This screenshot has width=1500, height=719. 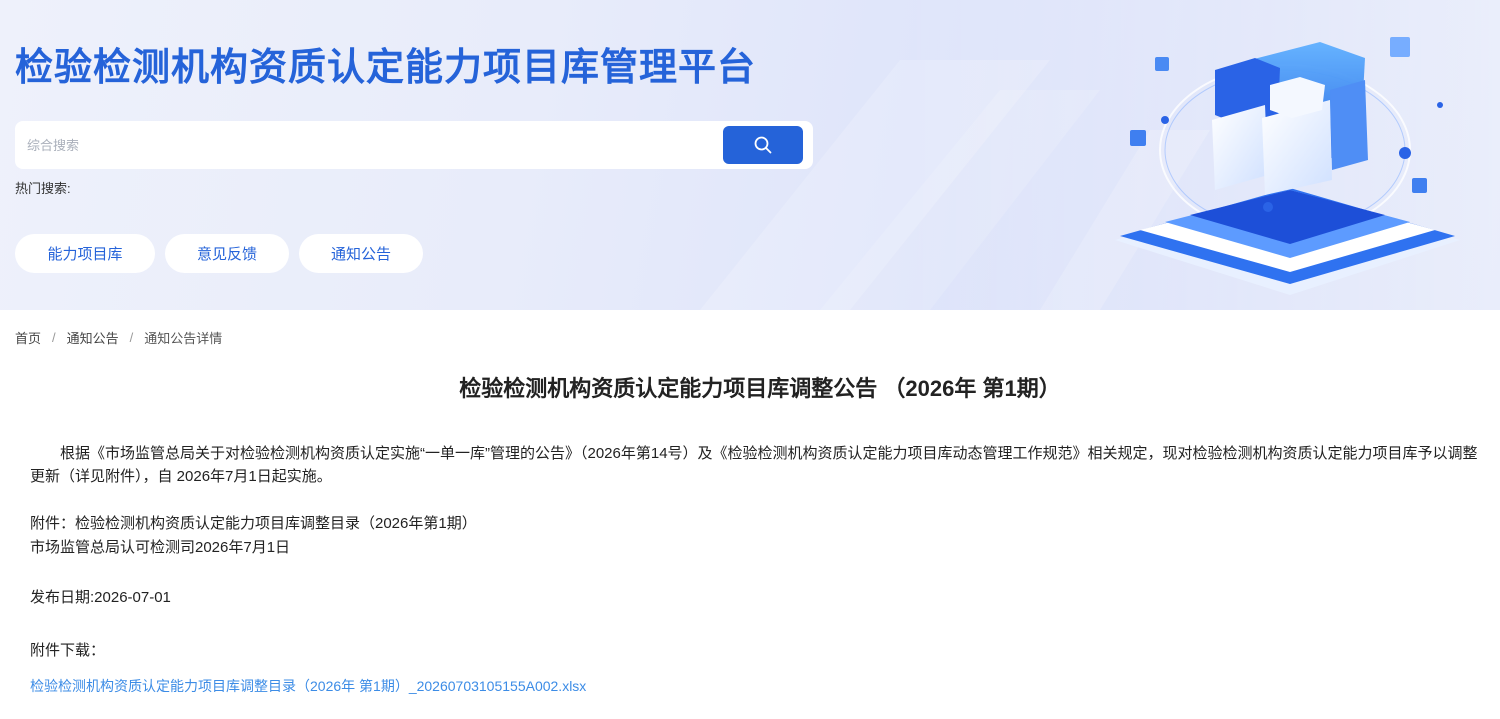 I want to click on download-label: 附件下载：, so click(x=68, y=650).